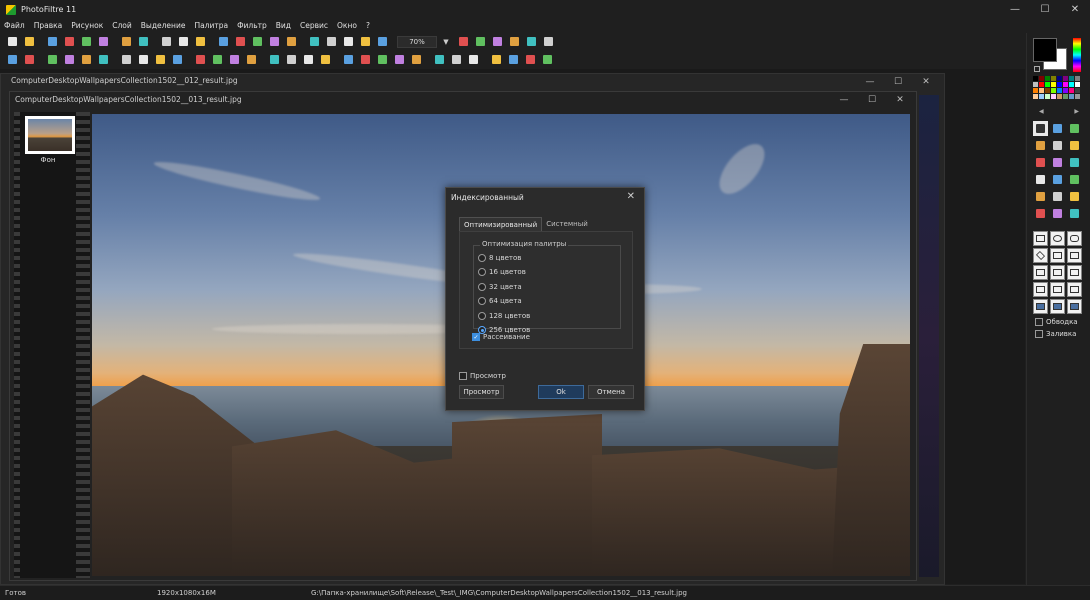 This screenshot has height=600, width=1090. I want to click on arrow-icon, so click(52, 59).